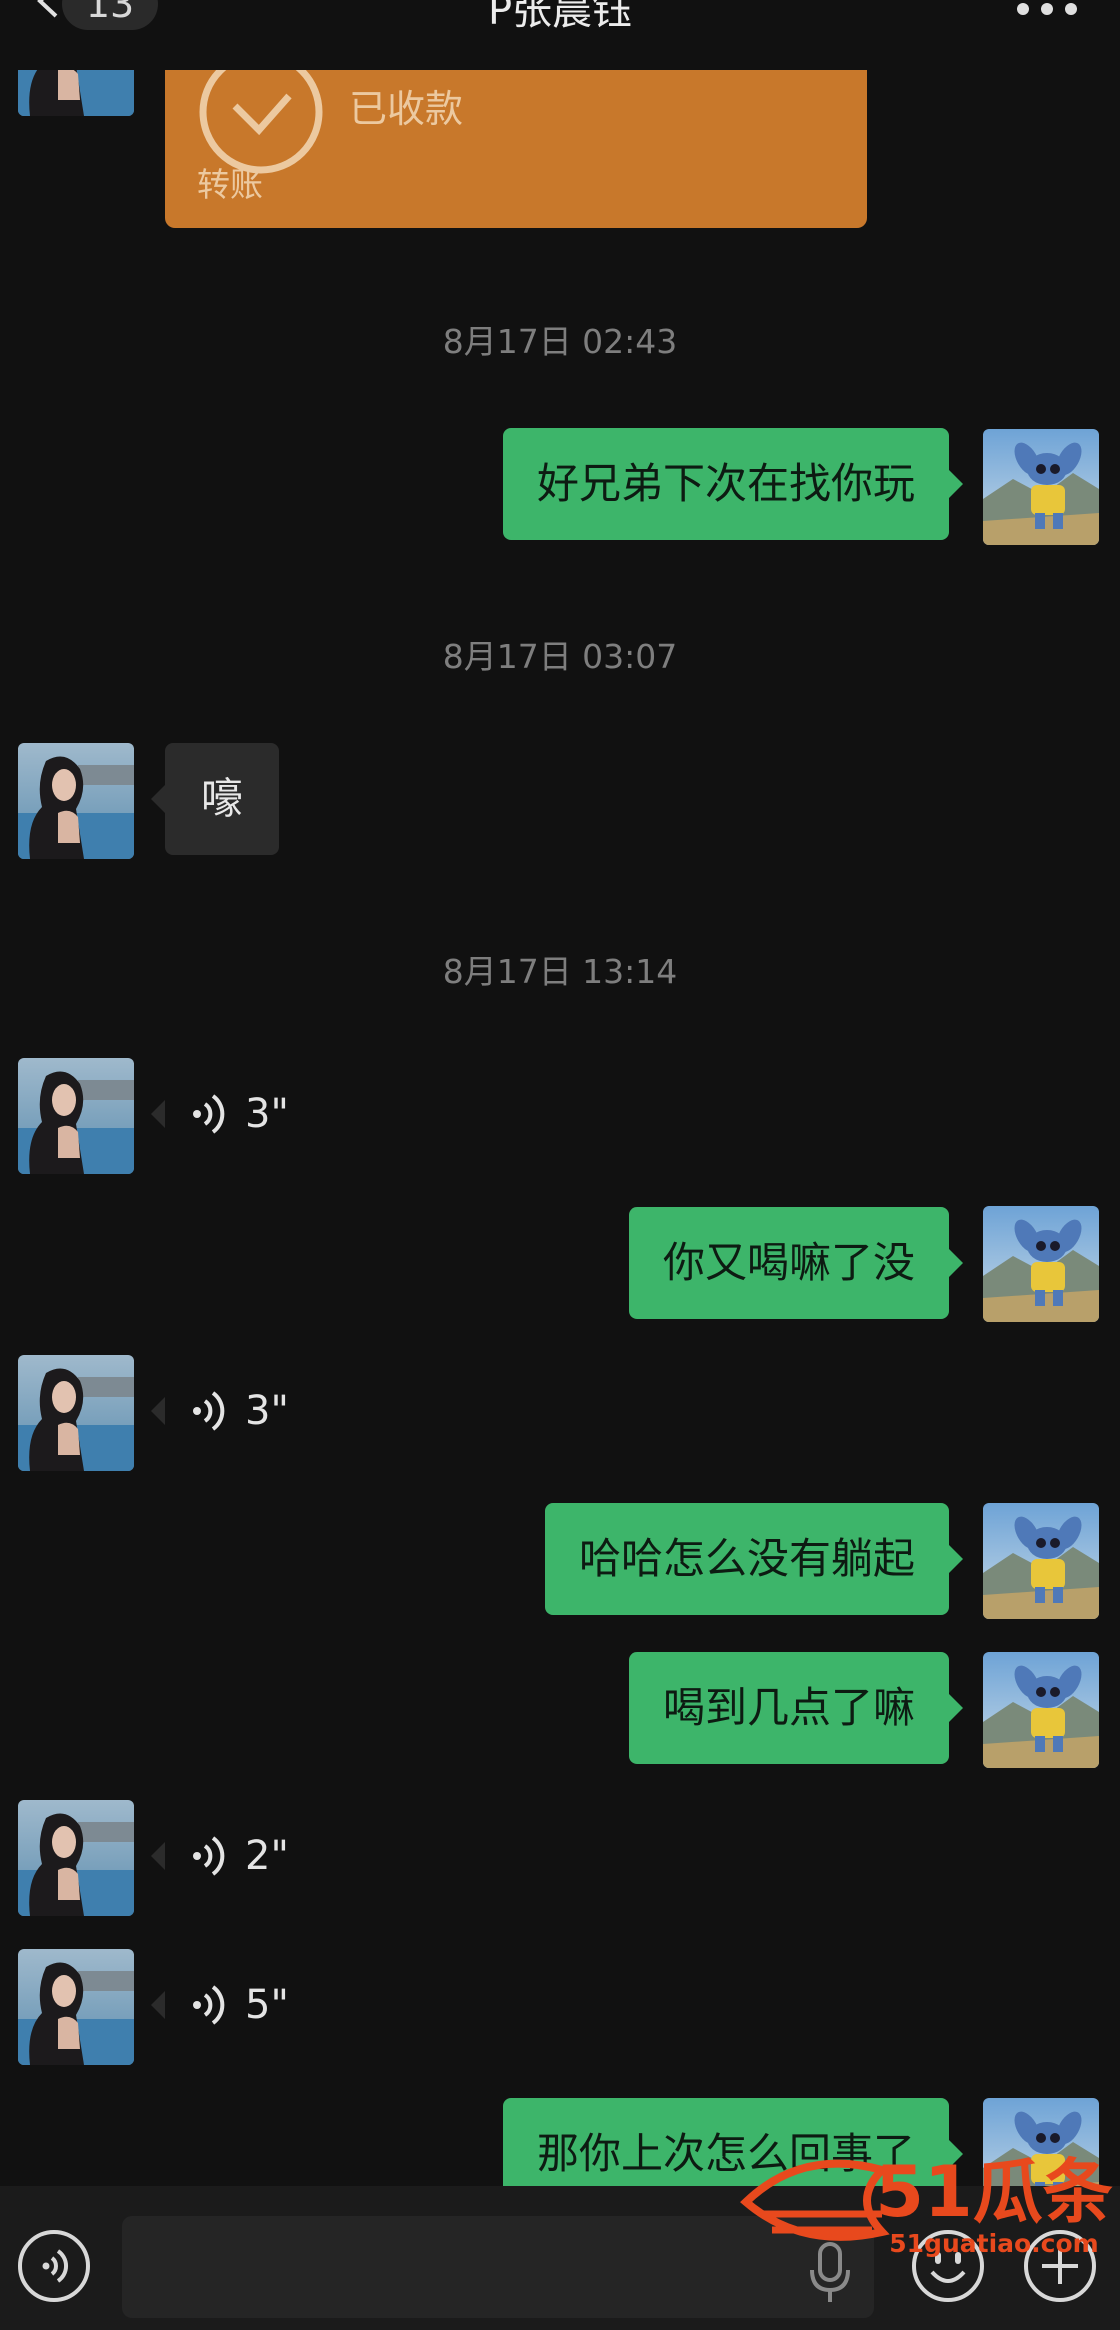  I want to click on message-timestamp: 8月17日 13:14, so click(560, 971).